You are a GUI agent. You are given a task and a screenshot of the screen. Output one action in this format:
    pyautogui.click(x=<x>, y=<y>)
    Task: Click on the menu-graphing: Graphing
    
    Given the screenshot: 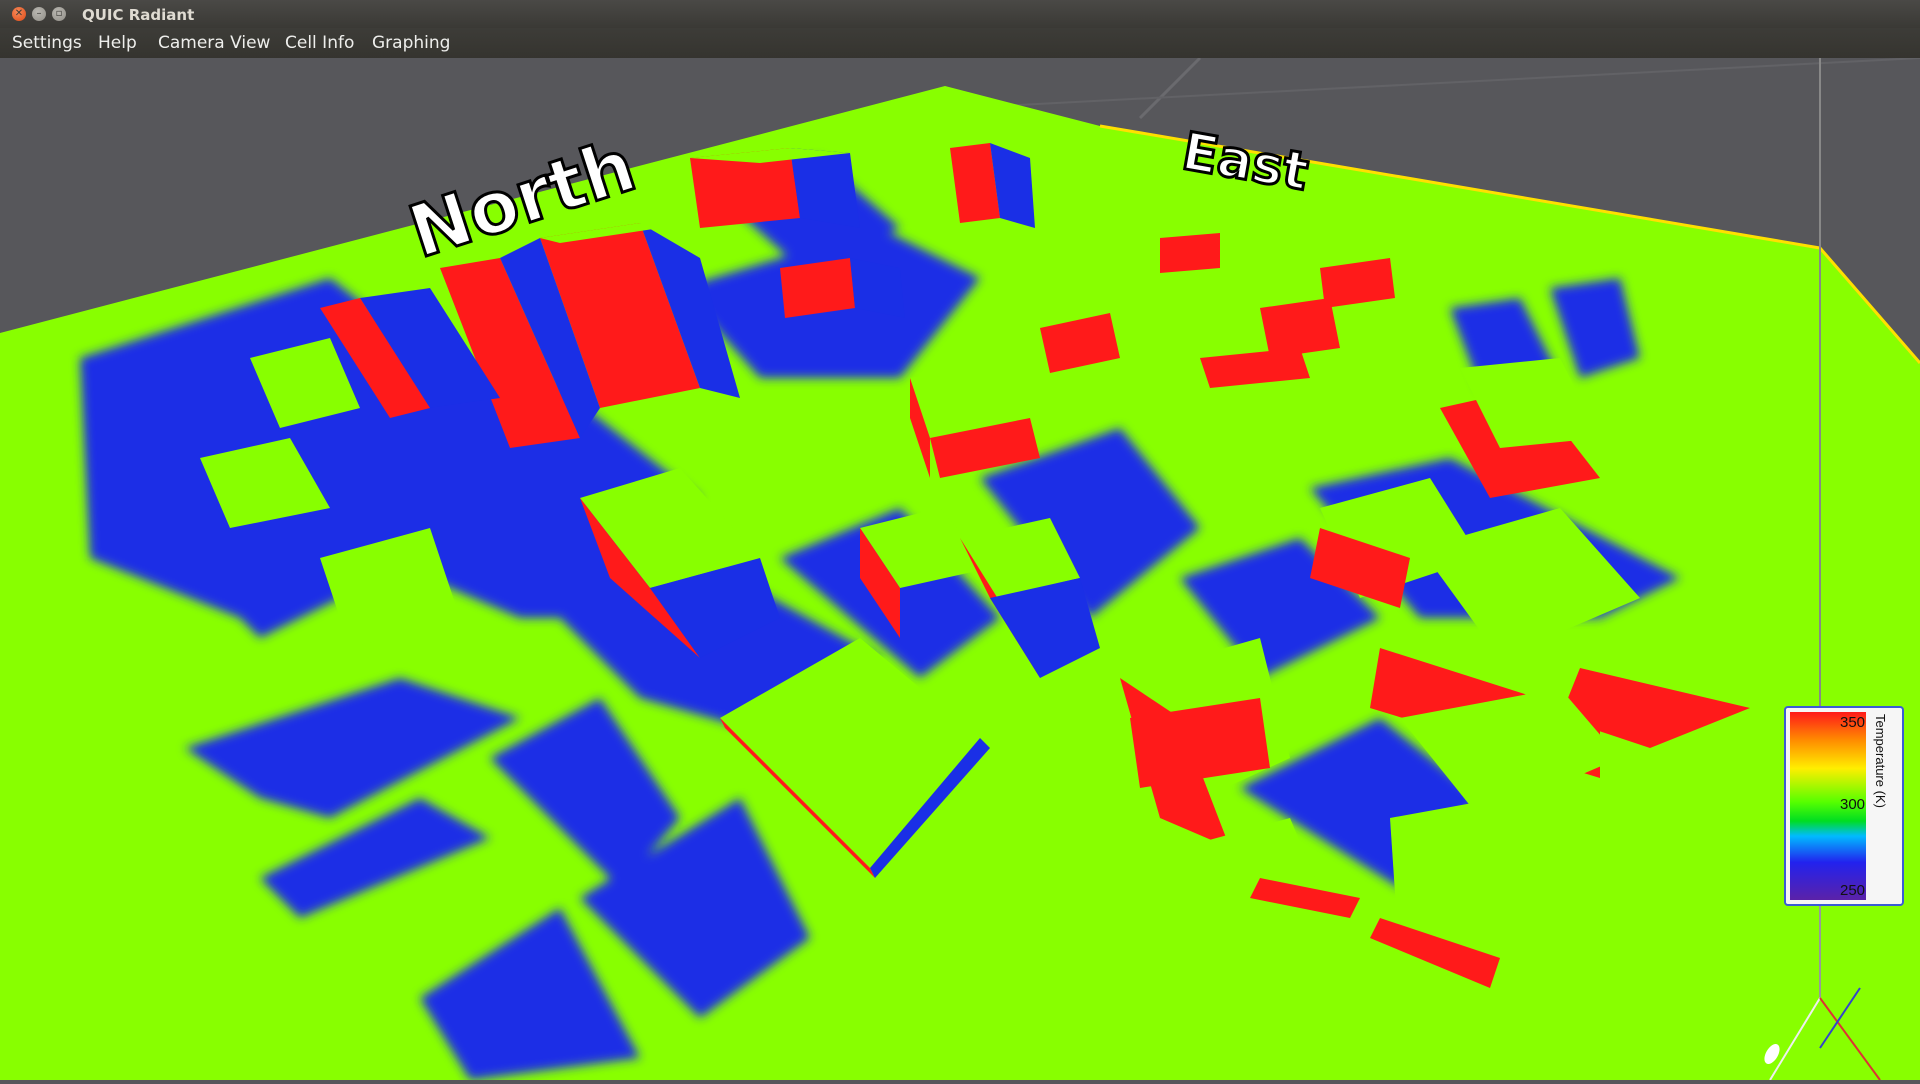 What is the action you would take?
    pyautogui.click(x=411, y=43)
    